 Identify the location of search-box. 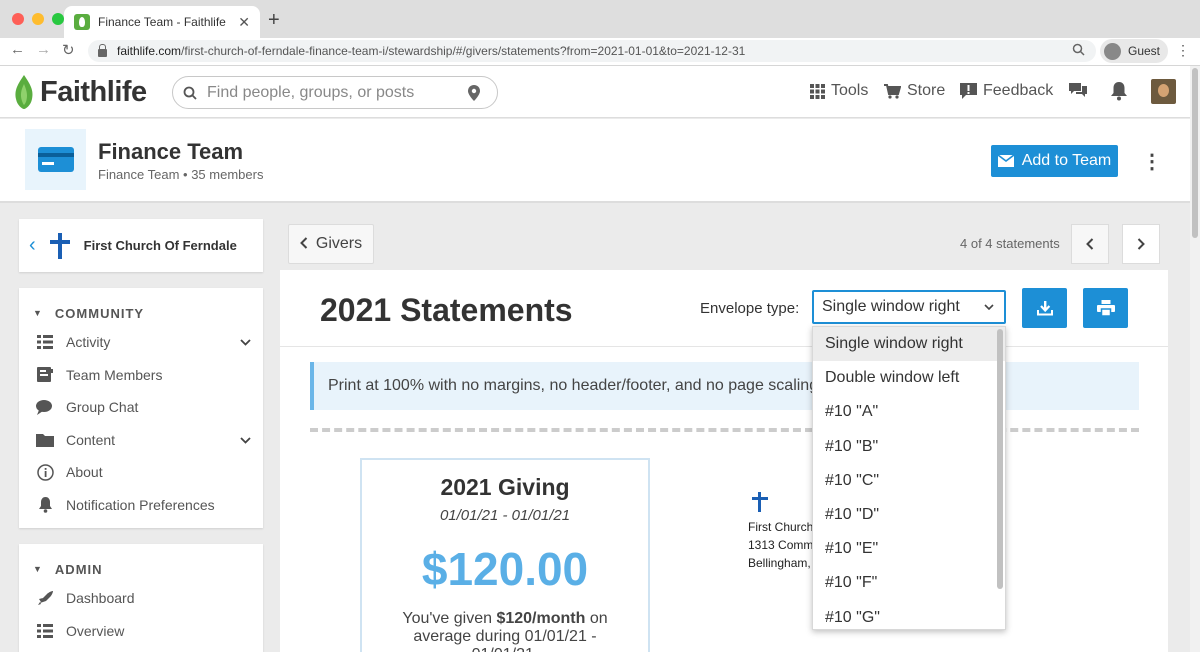
(335, 92).